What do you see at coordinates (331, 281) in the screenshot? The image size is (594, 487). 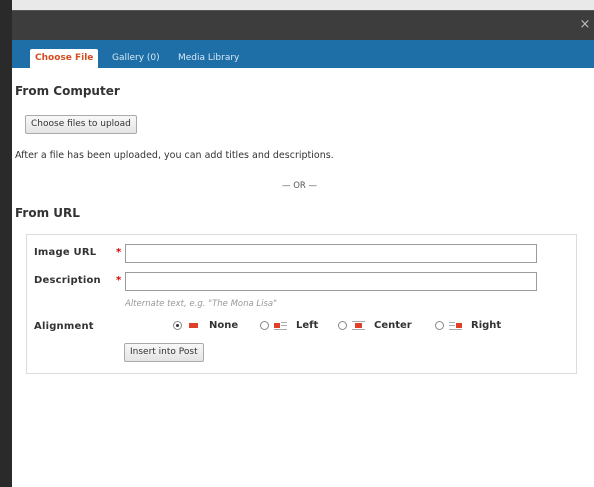 I see `description-input` at bounding box center [331, 281].